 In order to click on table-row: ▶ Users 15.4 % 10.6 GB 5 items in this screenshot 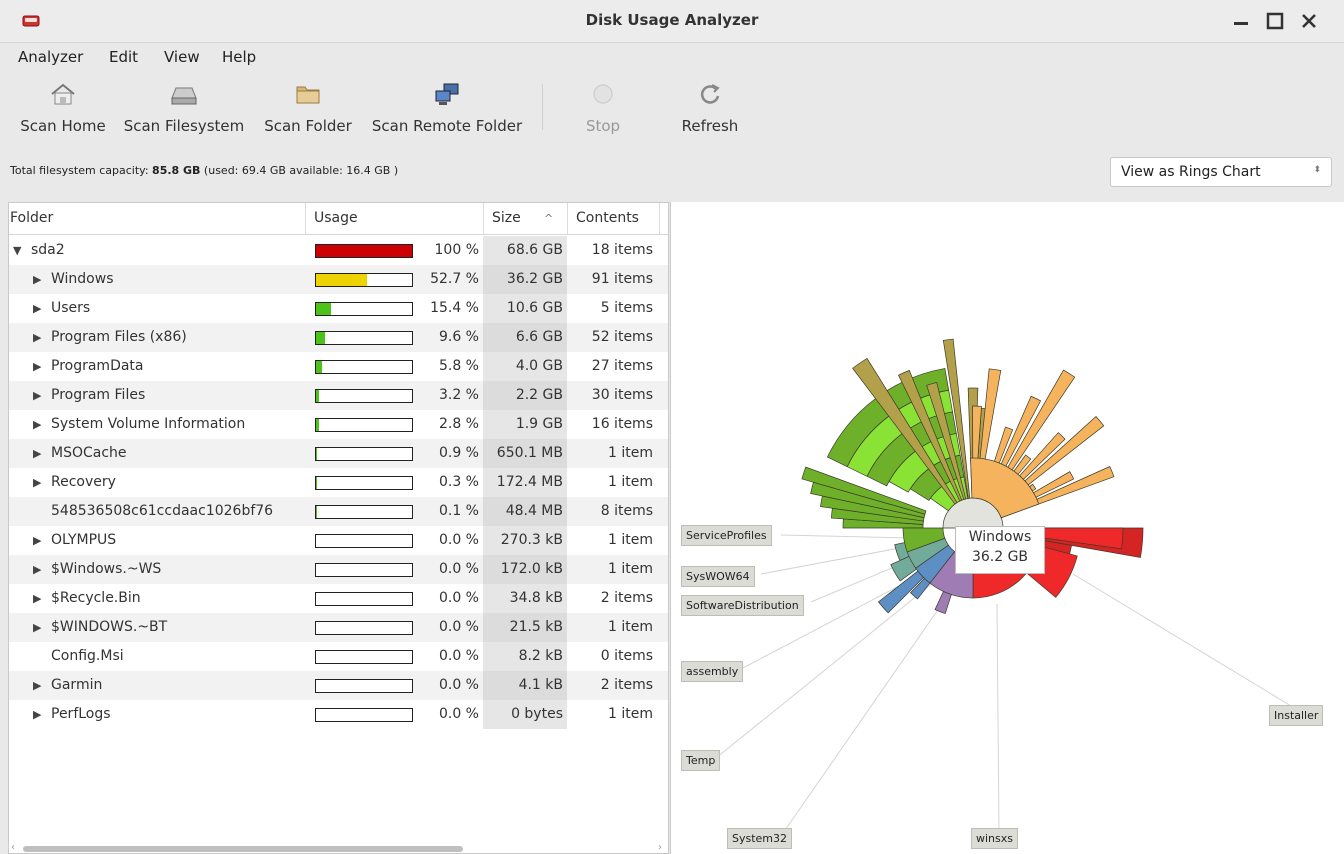, I will do `click(338, 308)`.